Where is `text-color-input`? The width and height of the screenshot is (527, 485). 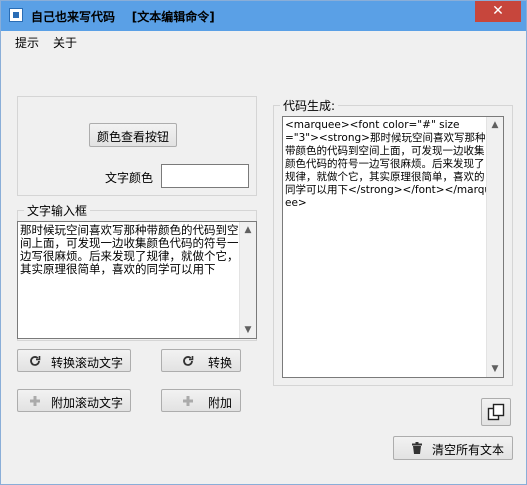 text-color-input is located at coordinates (205, 176).